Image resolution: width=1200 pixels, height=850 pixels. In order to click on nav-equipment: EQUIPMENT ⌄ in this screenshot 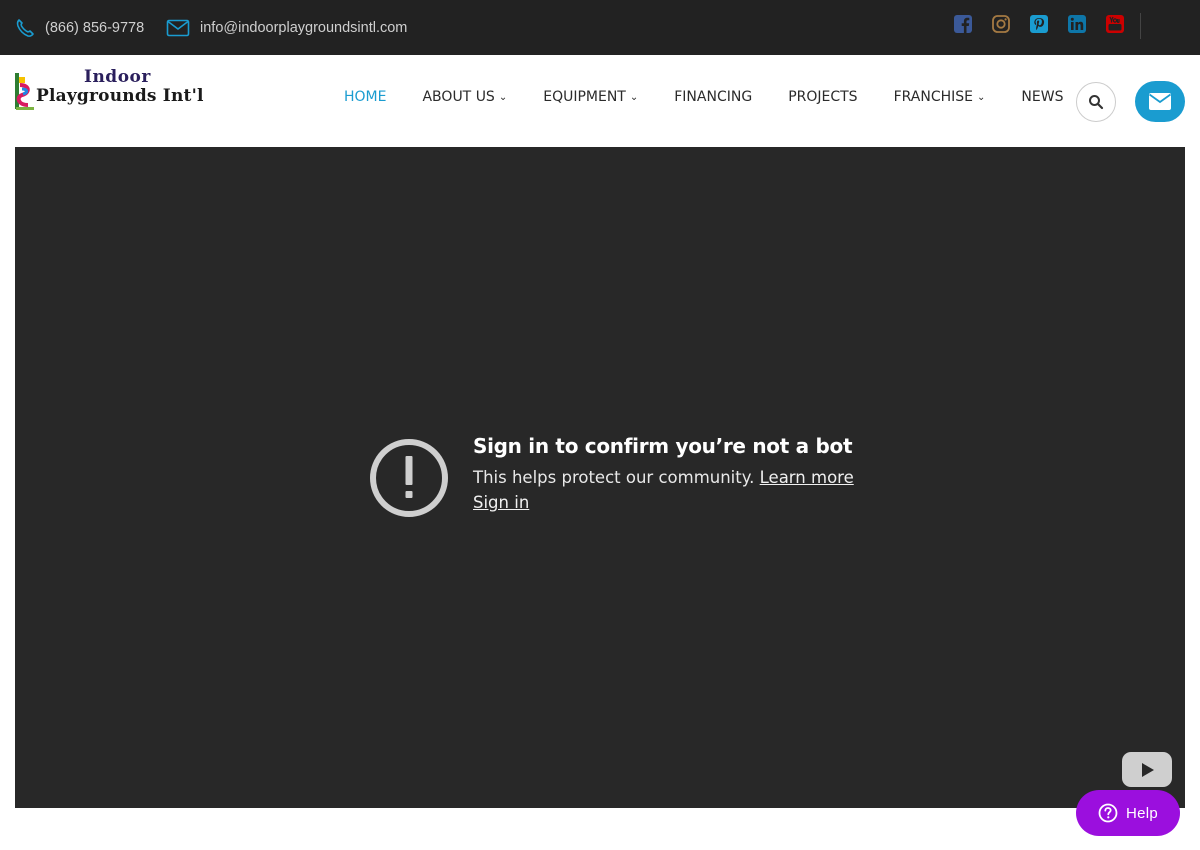, I will do `click(590, 97)`.